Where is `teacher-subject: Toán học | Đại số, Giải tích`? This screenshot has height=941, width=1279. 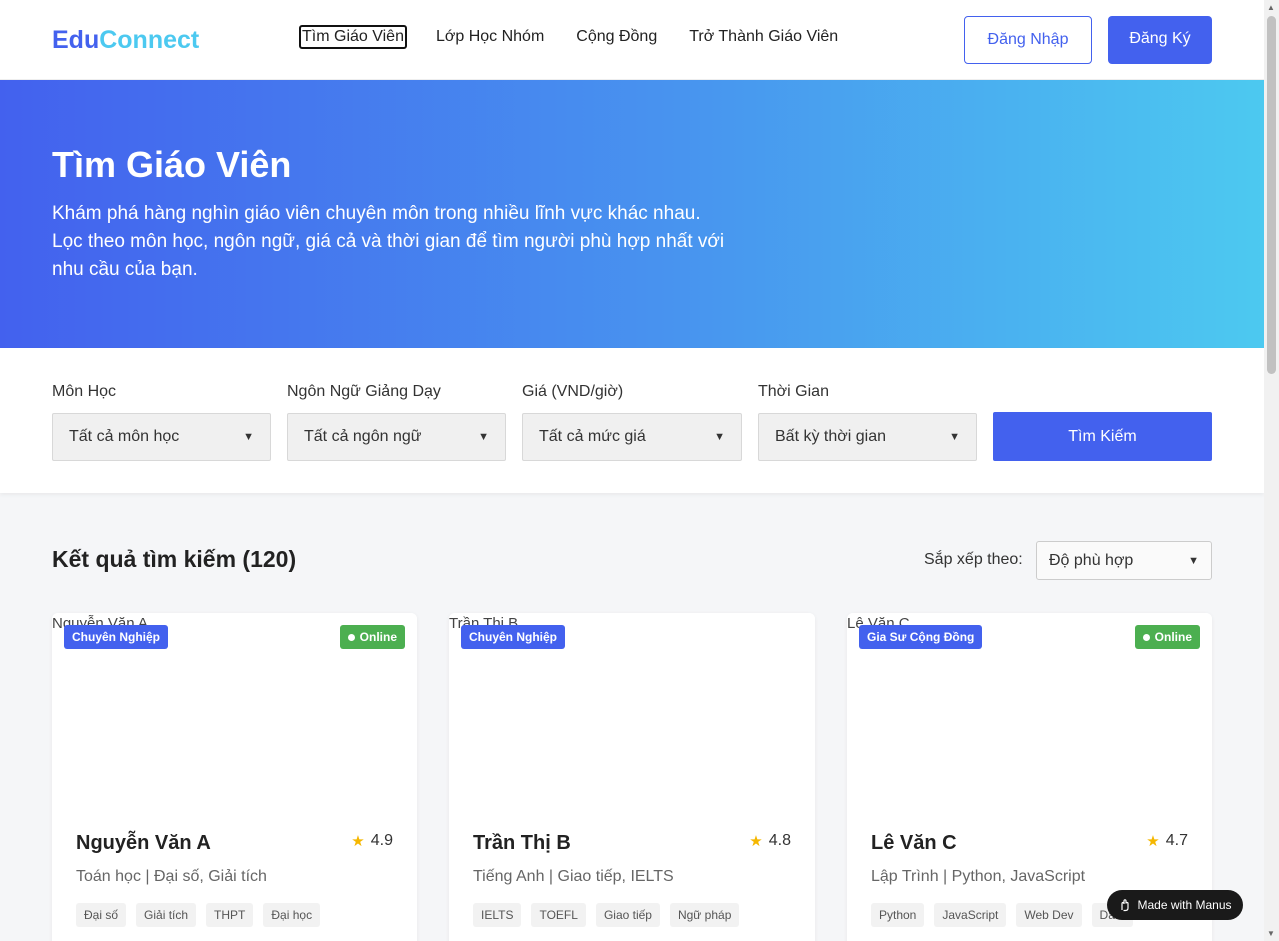 teacher-subject: Toán học | Đại số, Giải tích is located at coordinates (171, 876).